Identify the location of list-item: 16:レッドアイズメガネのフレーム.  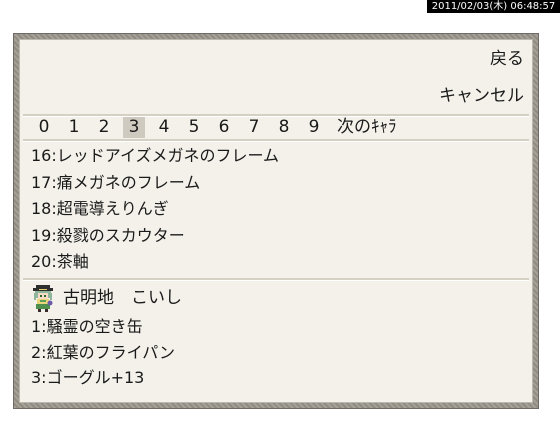
(155, 156).